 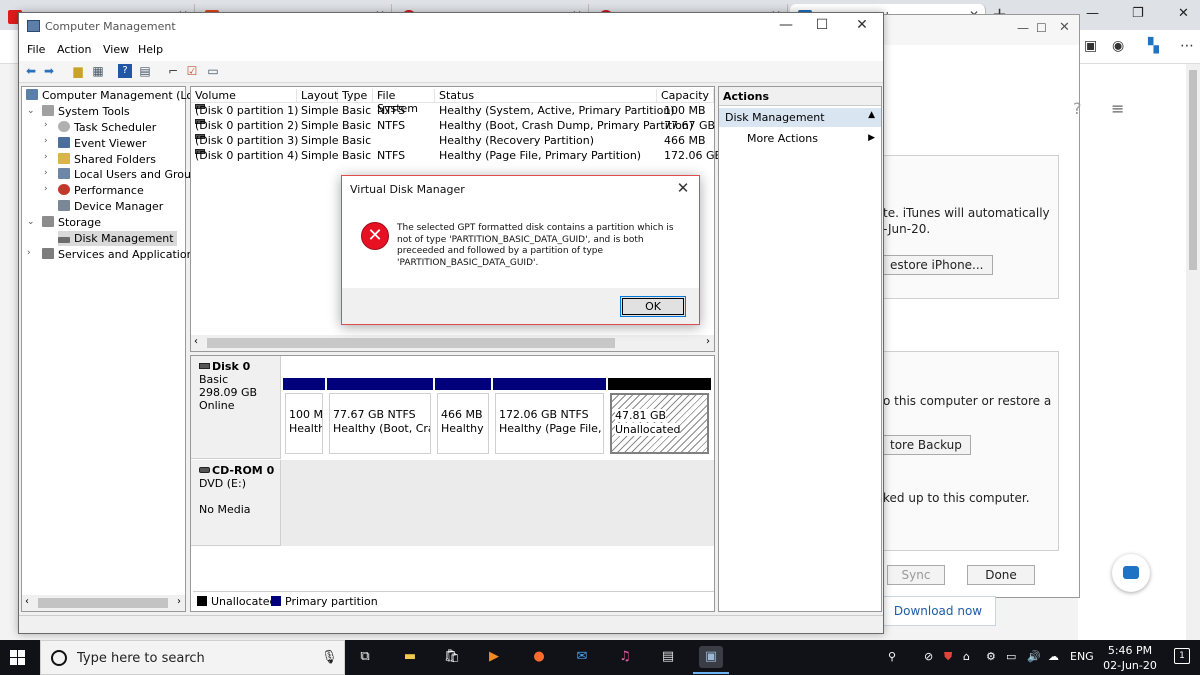 What do you see at coordinates (98, 71) in the screenshot?
I see `show-hide-tree-icon: ▦` at bounding box center [98, 71].